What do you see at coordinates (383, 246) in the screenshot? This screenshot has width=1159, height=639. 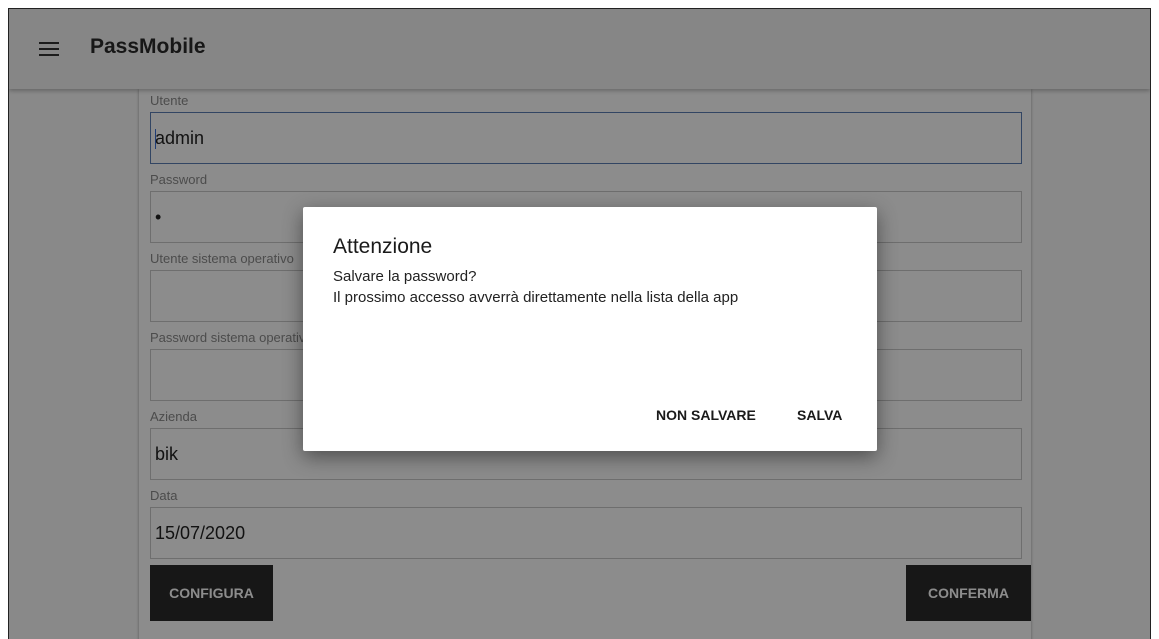 I see `dialog-title: Attenzione` at bounding box center [383, 246].